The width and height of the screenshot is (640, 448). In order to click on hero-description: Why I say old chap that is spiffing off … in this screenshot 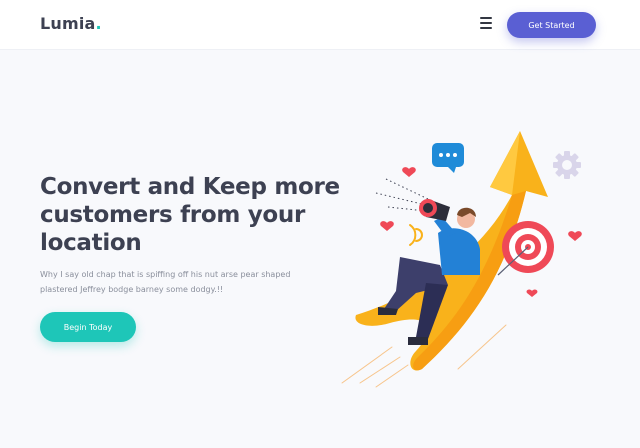, I will do `click(165, 282)`.